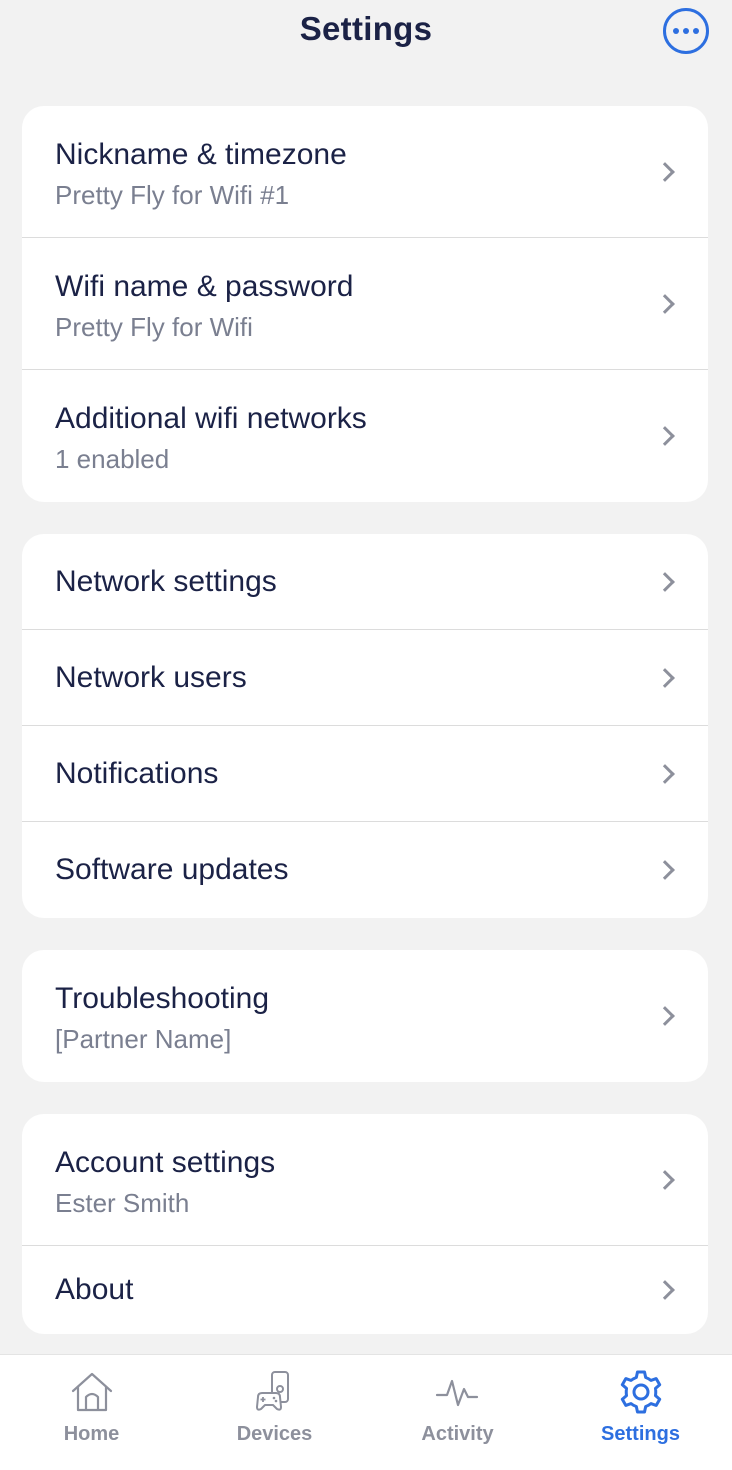 This screenshot has width=732, height=1470. I want to click on settings-item-value: Pretty Fly for Wifi, so click(154, 327).